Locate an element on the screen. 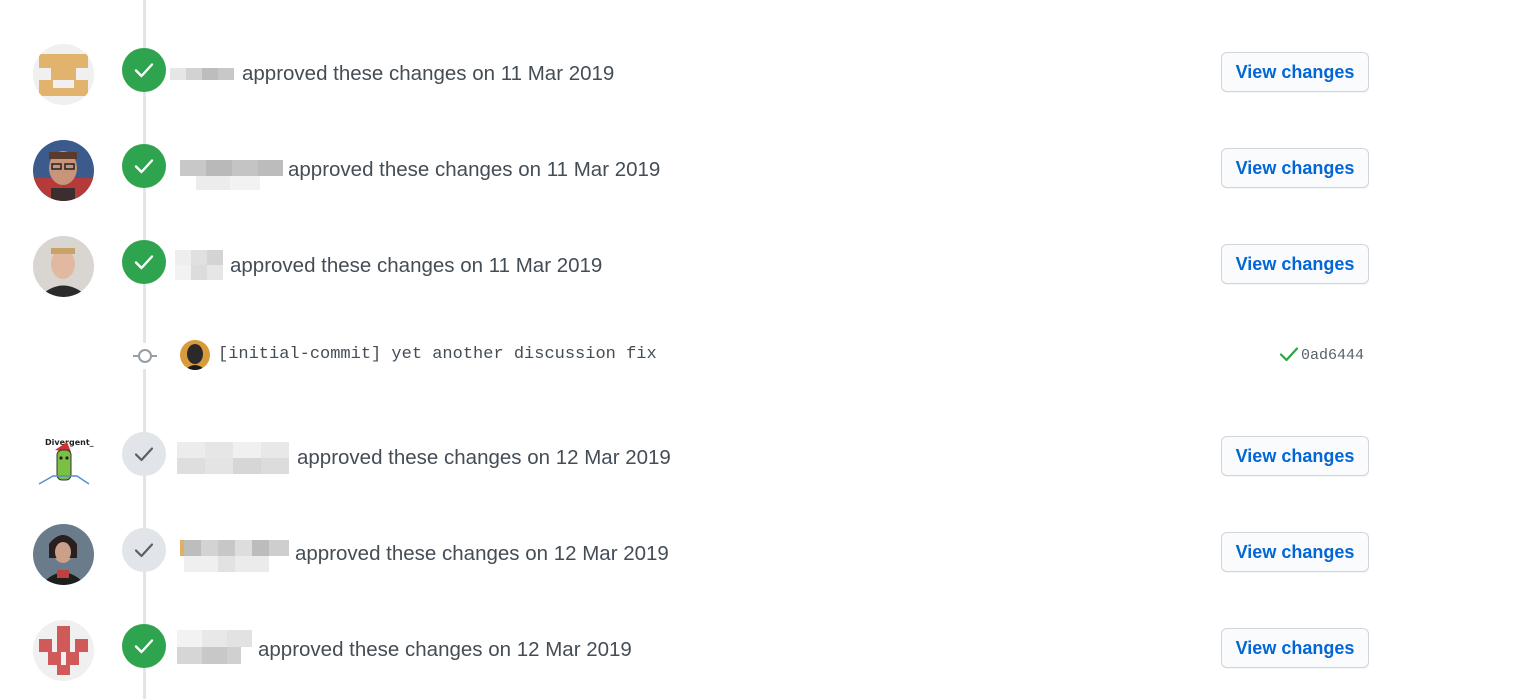 The height and width of the screenshot is (699, 1527). avatar: Divergent_ is located at coordinates (63, 458).